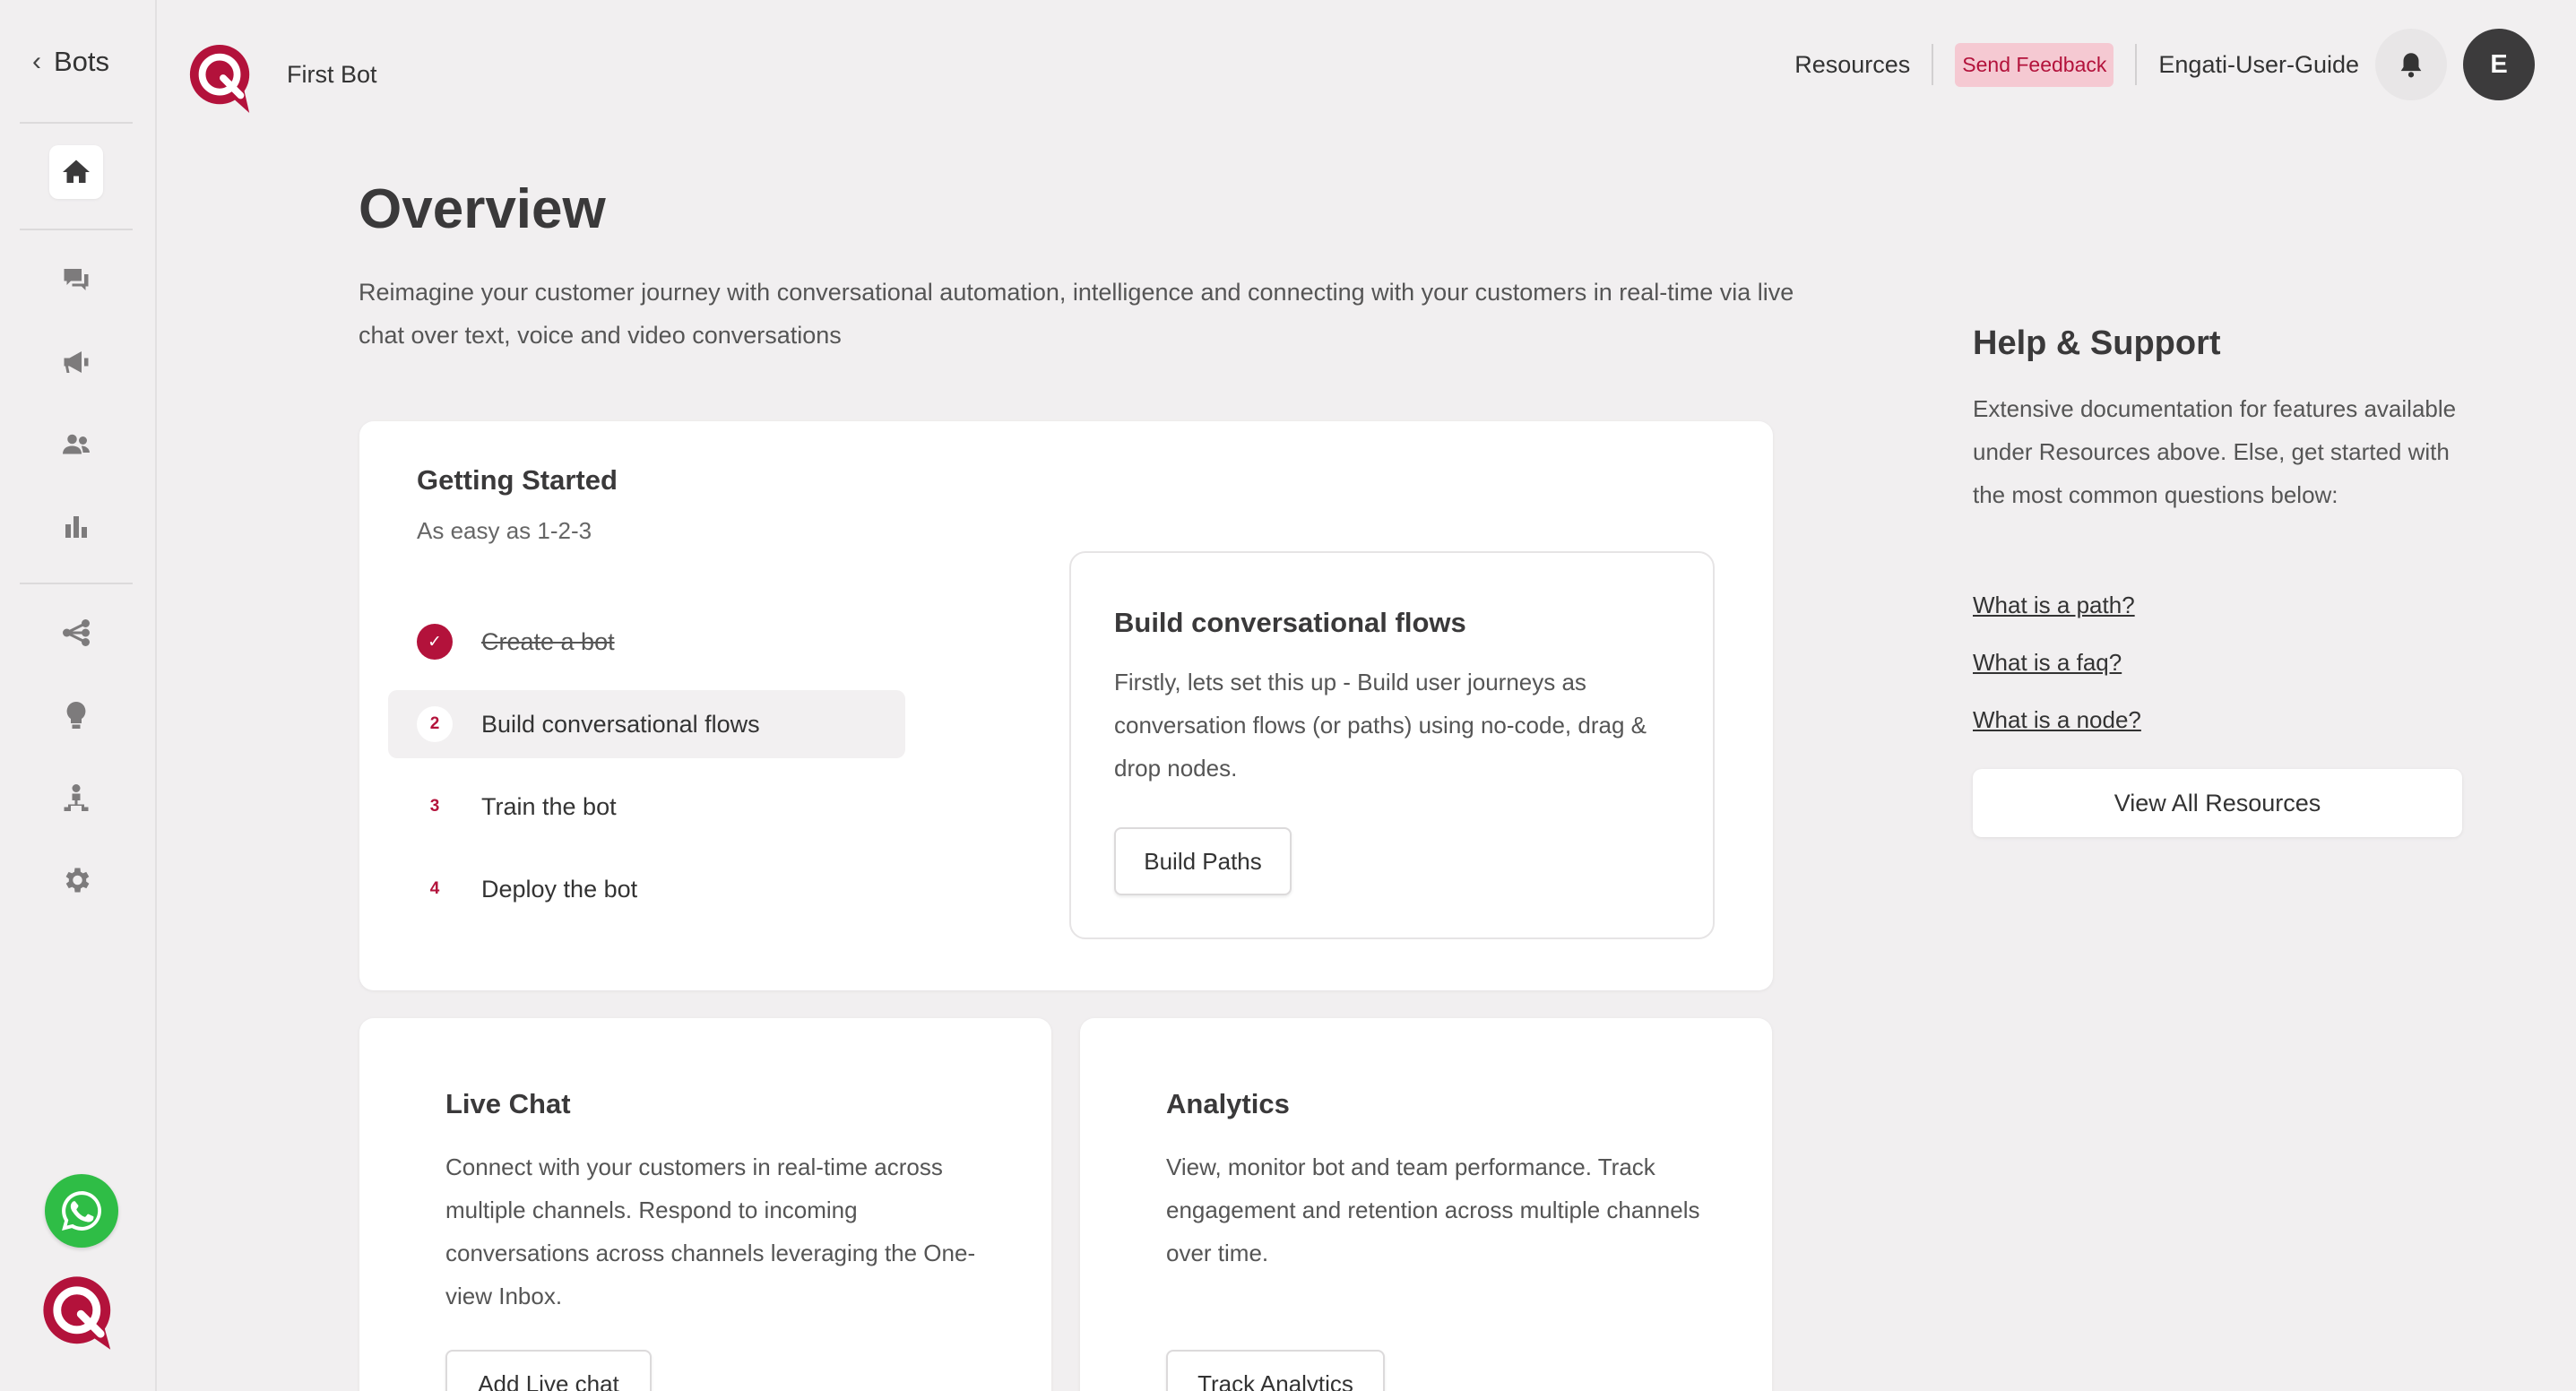 Image resolution: width=2576 pixels, height=1391 pixels. I want to click on bell-icon, so click(2411, 65).